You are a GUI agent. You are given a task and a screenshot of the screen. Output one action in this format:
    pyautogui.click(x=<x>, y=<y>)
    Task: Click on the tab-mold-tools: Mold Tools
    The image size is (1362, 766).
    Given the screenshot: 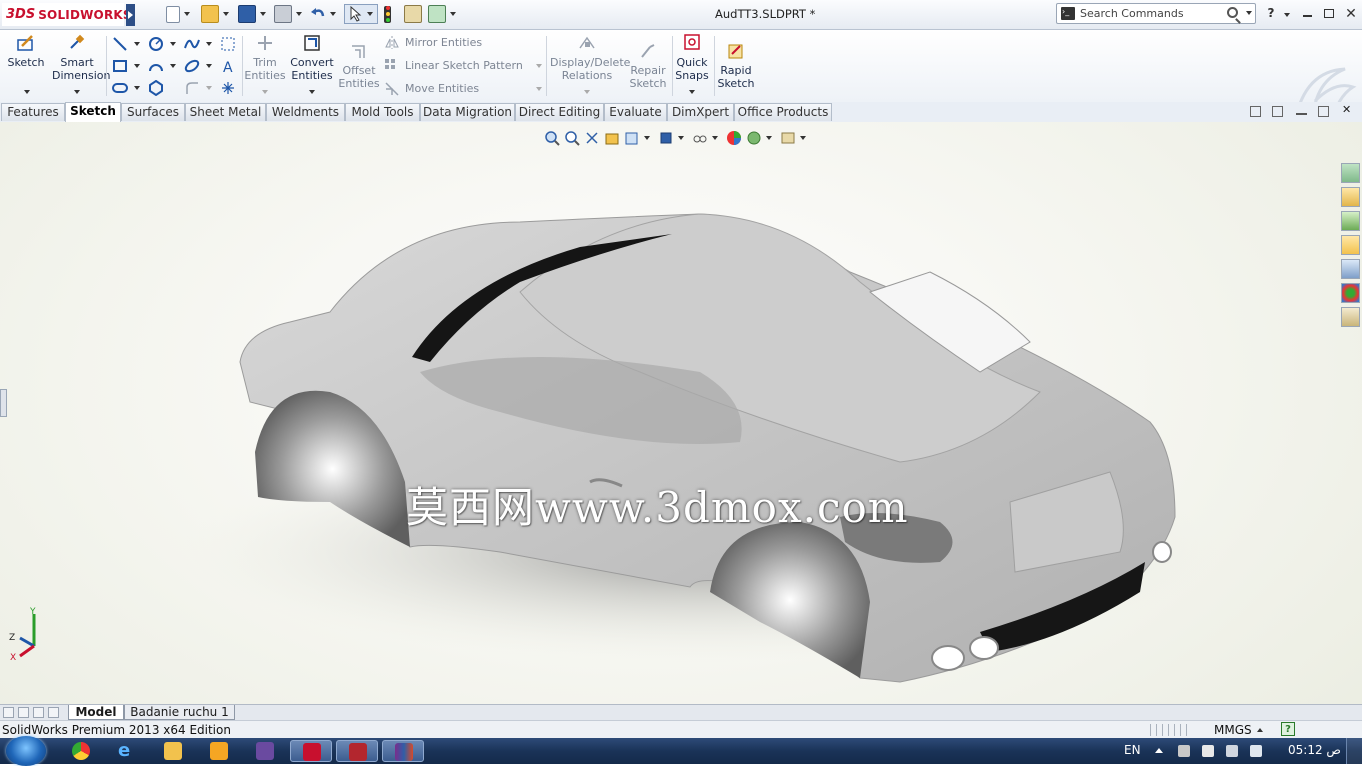 What is the action you would take?
    pyautogui.click(x=382, y=112)
    